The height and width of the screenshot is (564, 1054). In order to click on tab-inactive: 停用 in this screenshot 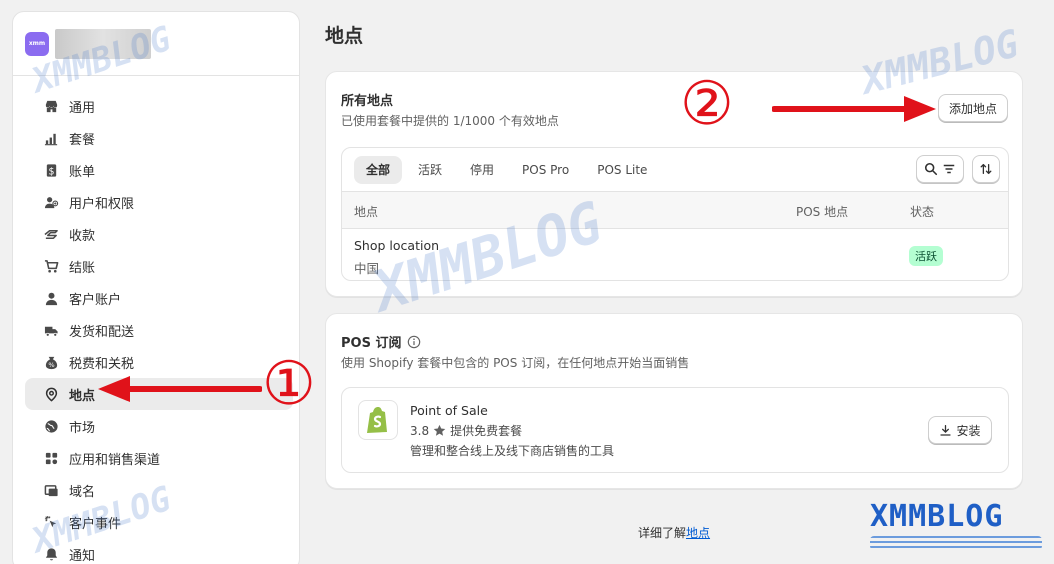, I will do `click(482, 170)`.